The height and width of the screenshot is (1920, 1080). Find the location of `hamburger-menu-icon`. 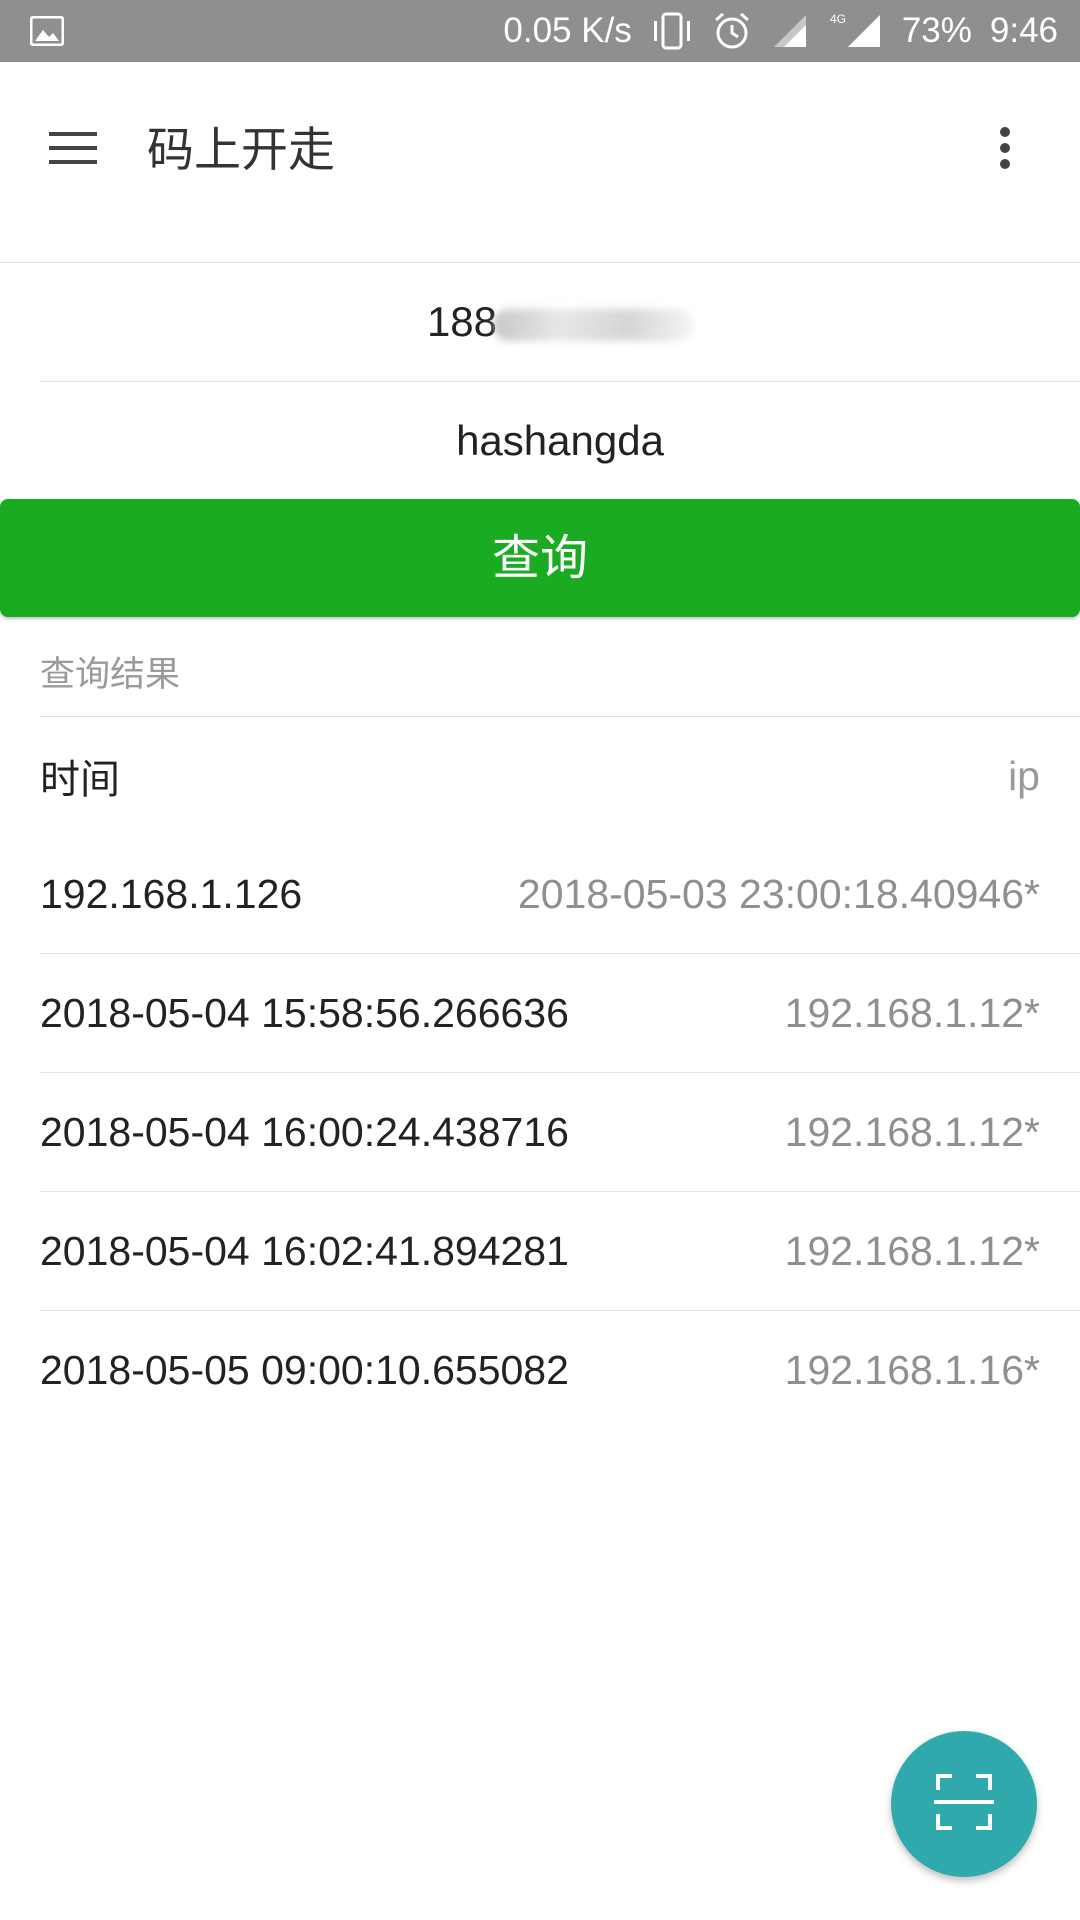

hamburger-menu-icon is located at coordinates (73, 150).